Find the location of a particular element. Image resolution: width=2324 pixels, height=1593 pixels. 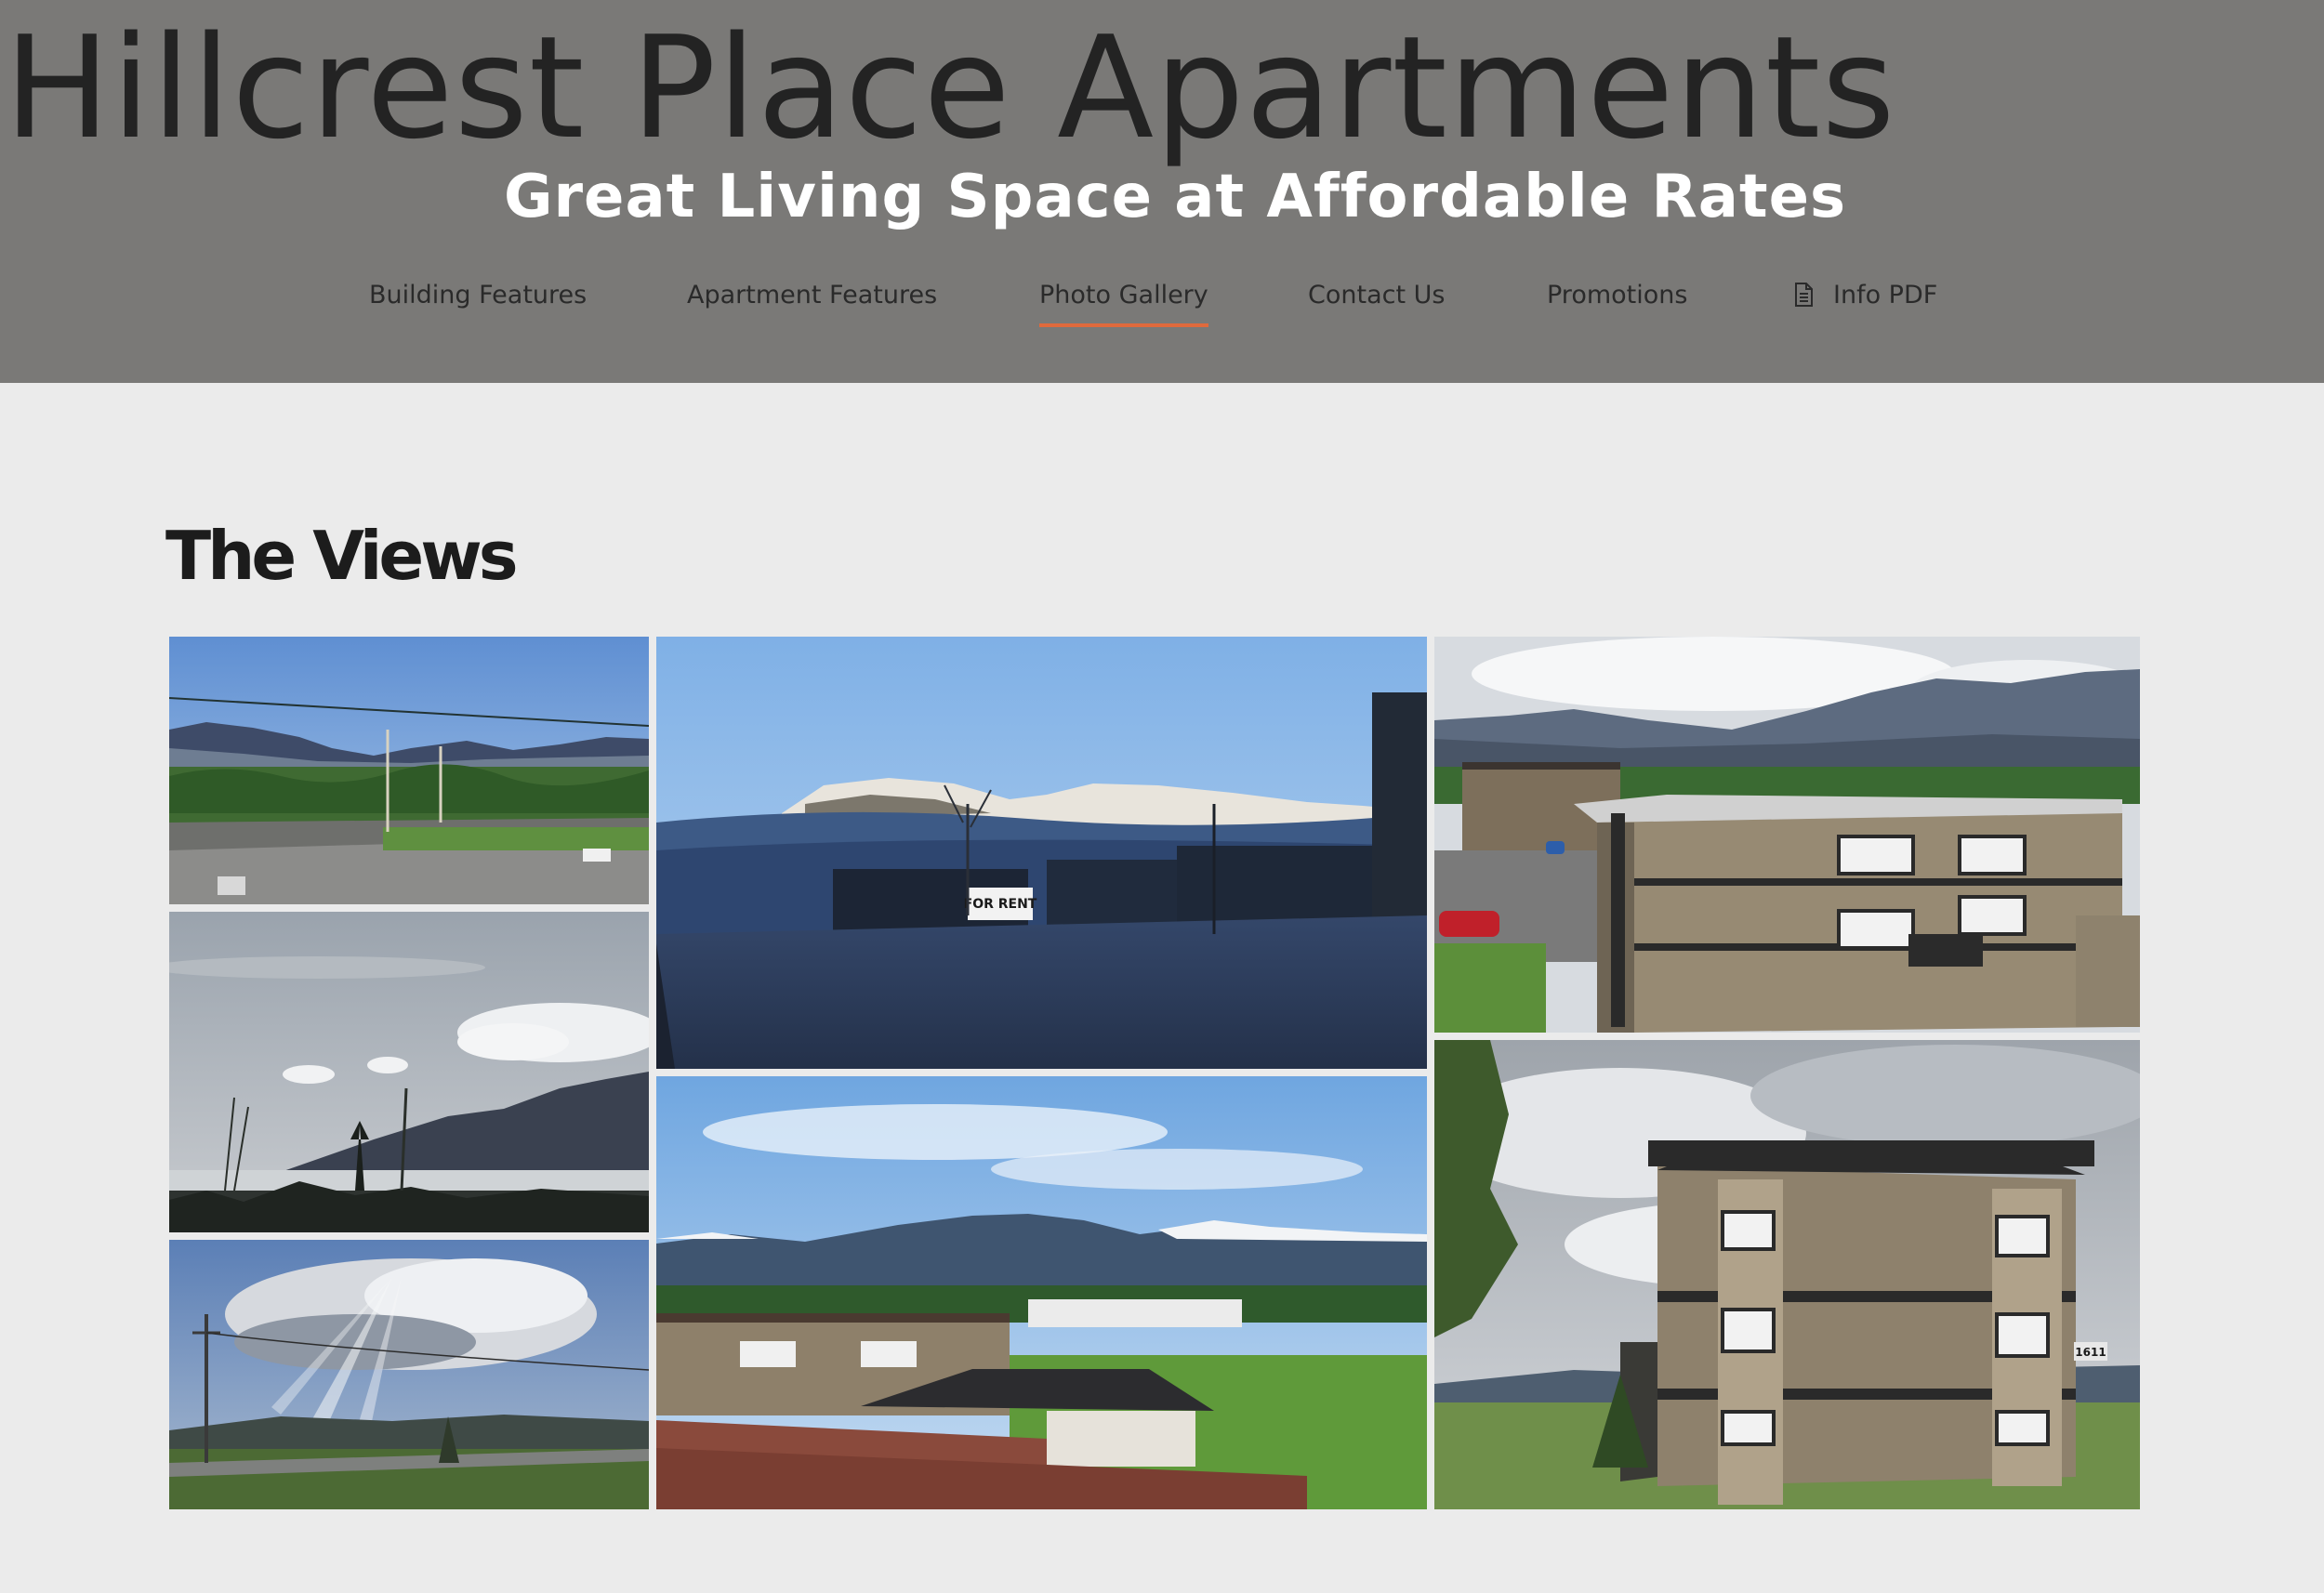

nav-building-features: Building Features is located at coordinates (478, 298).